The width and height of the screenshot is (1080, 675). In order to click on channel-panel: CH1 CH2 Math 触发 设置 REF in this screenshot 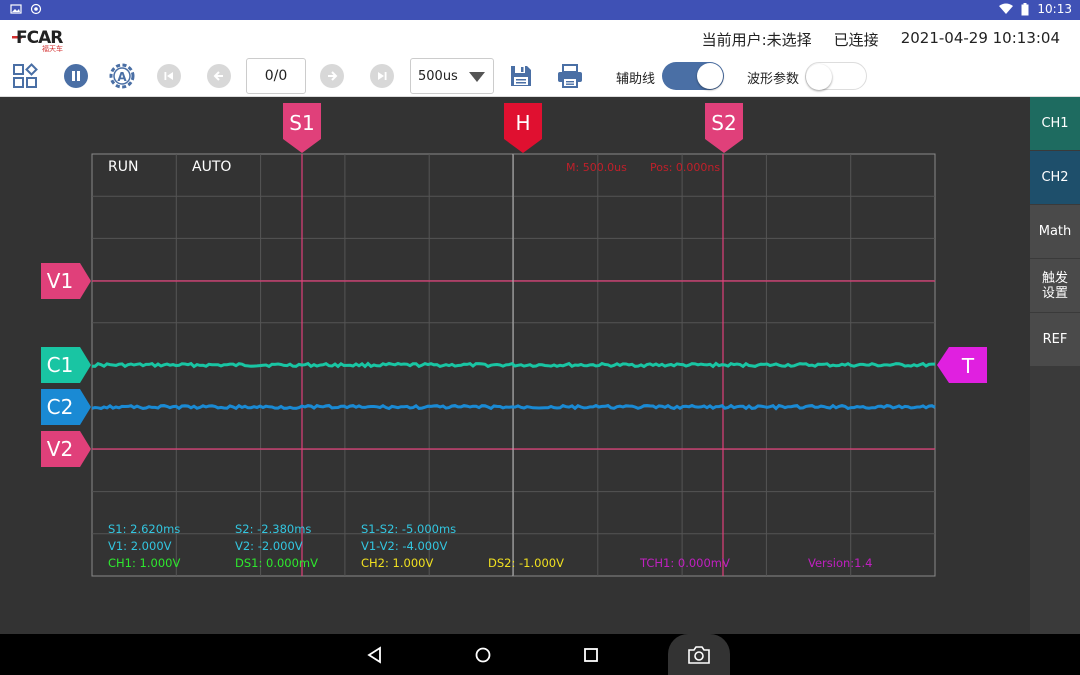, I will do `click(1055, 365)`.